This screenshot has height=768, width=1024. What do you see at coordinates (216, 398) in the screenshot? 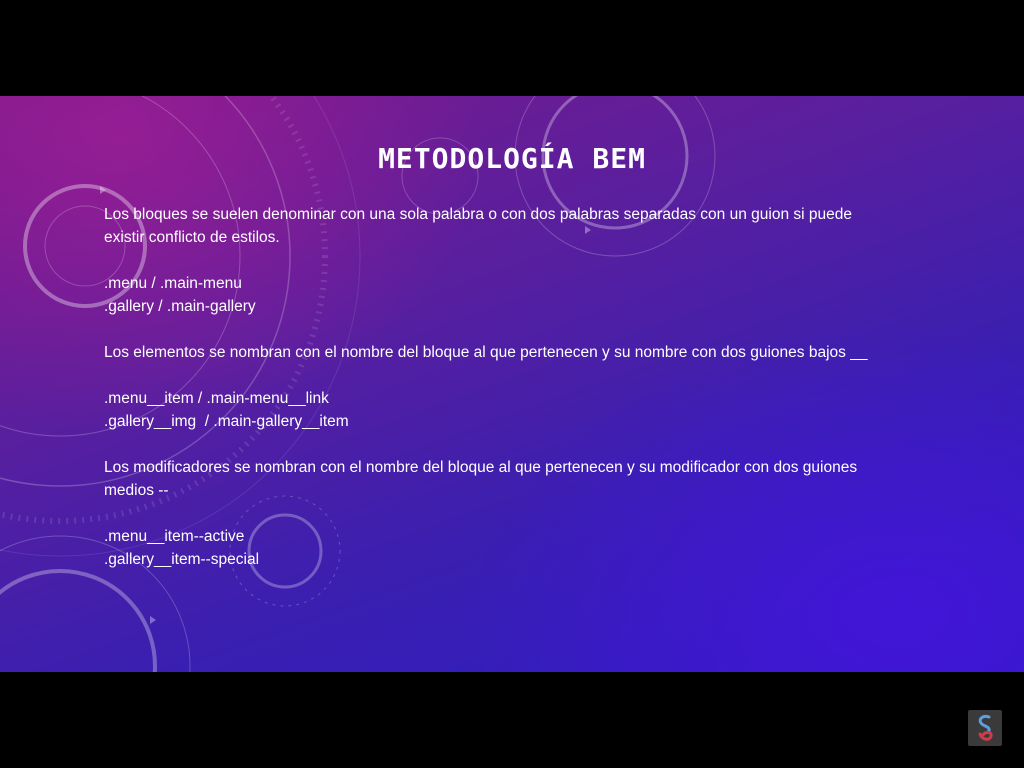
I see `code-line: .menu__item / .main-menu__link` at bounding box center [216, 398].